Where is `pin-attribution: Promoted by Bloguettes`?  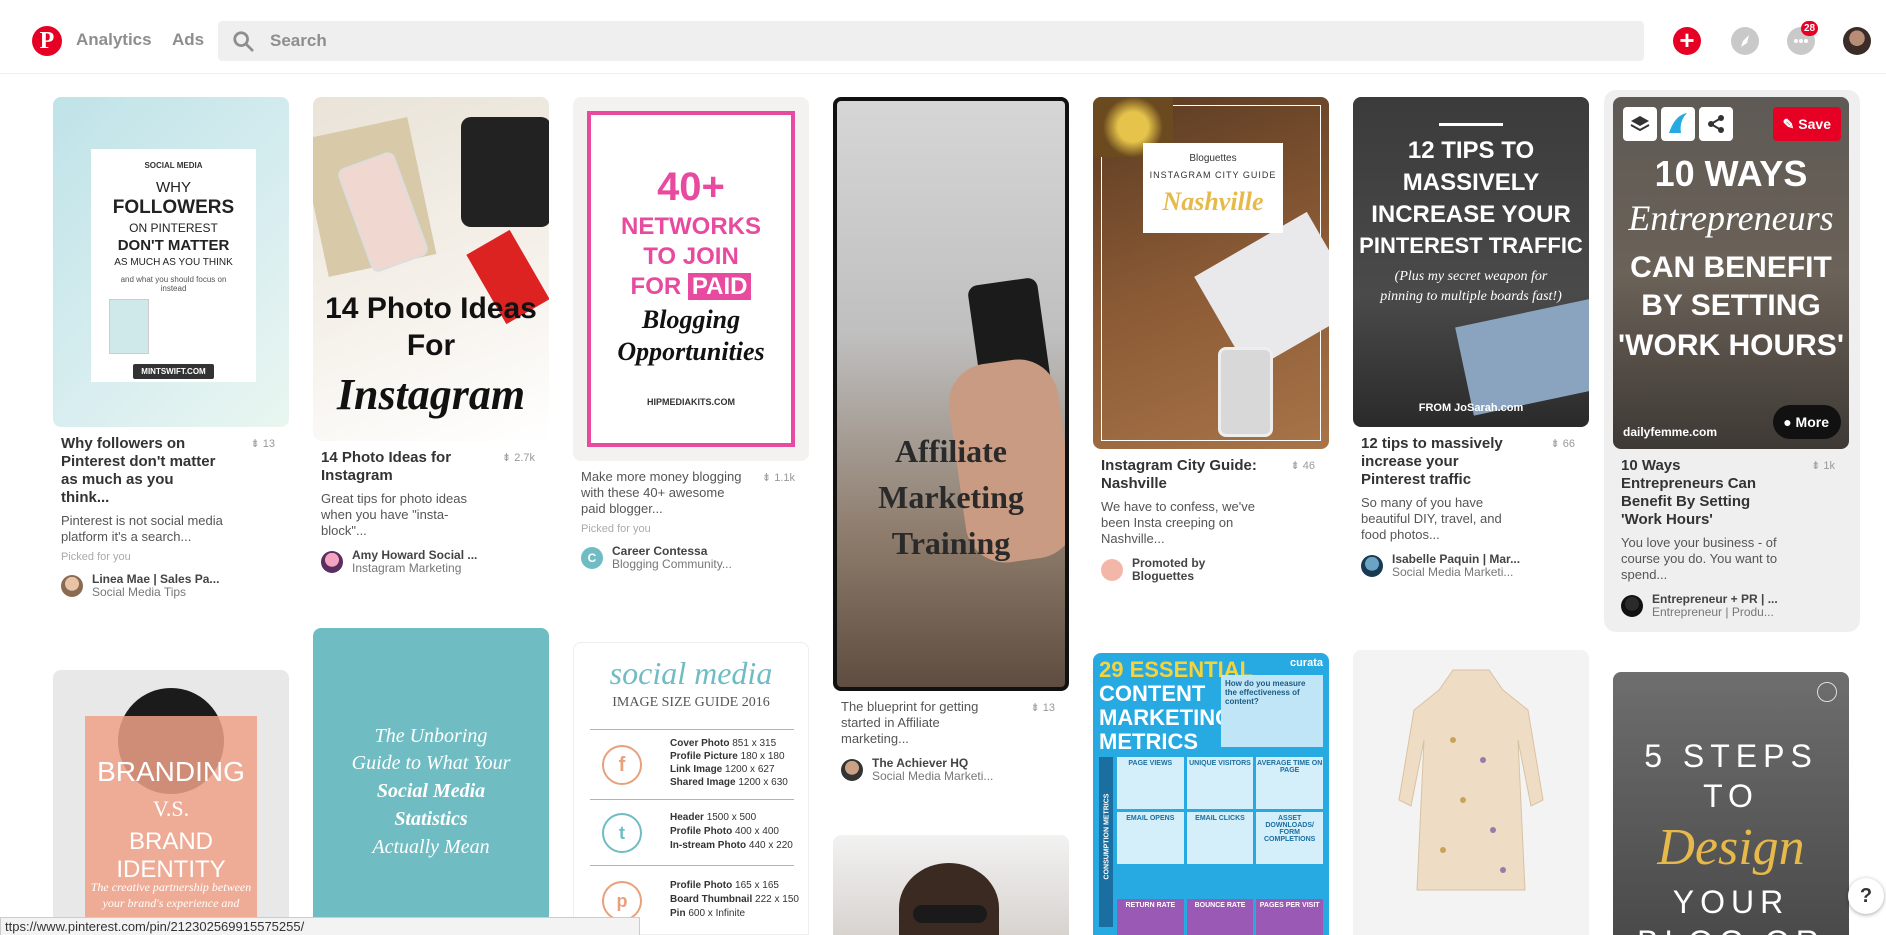
pin-attribution: Promoted by Bloguettes is located at coordinates (1211, 570).